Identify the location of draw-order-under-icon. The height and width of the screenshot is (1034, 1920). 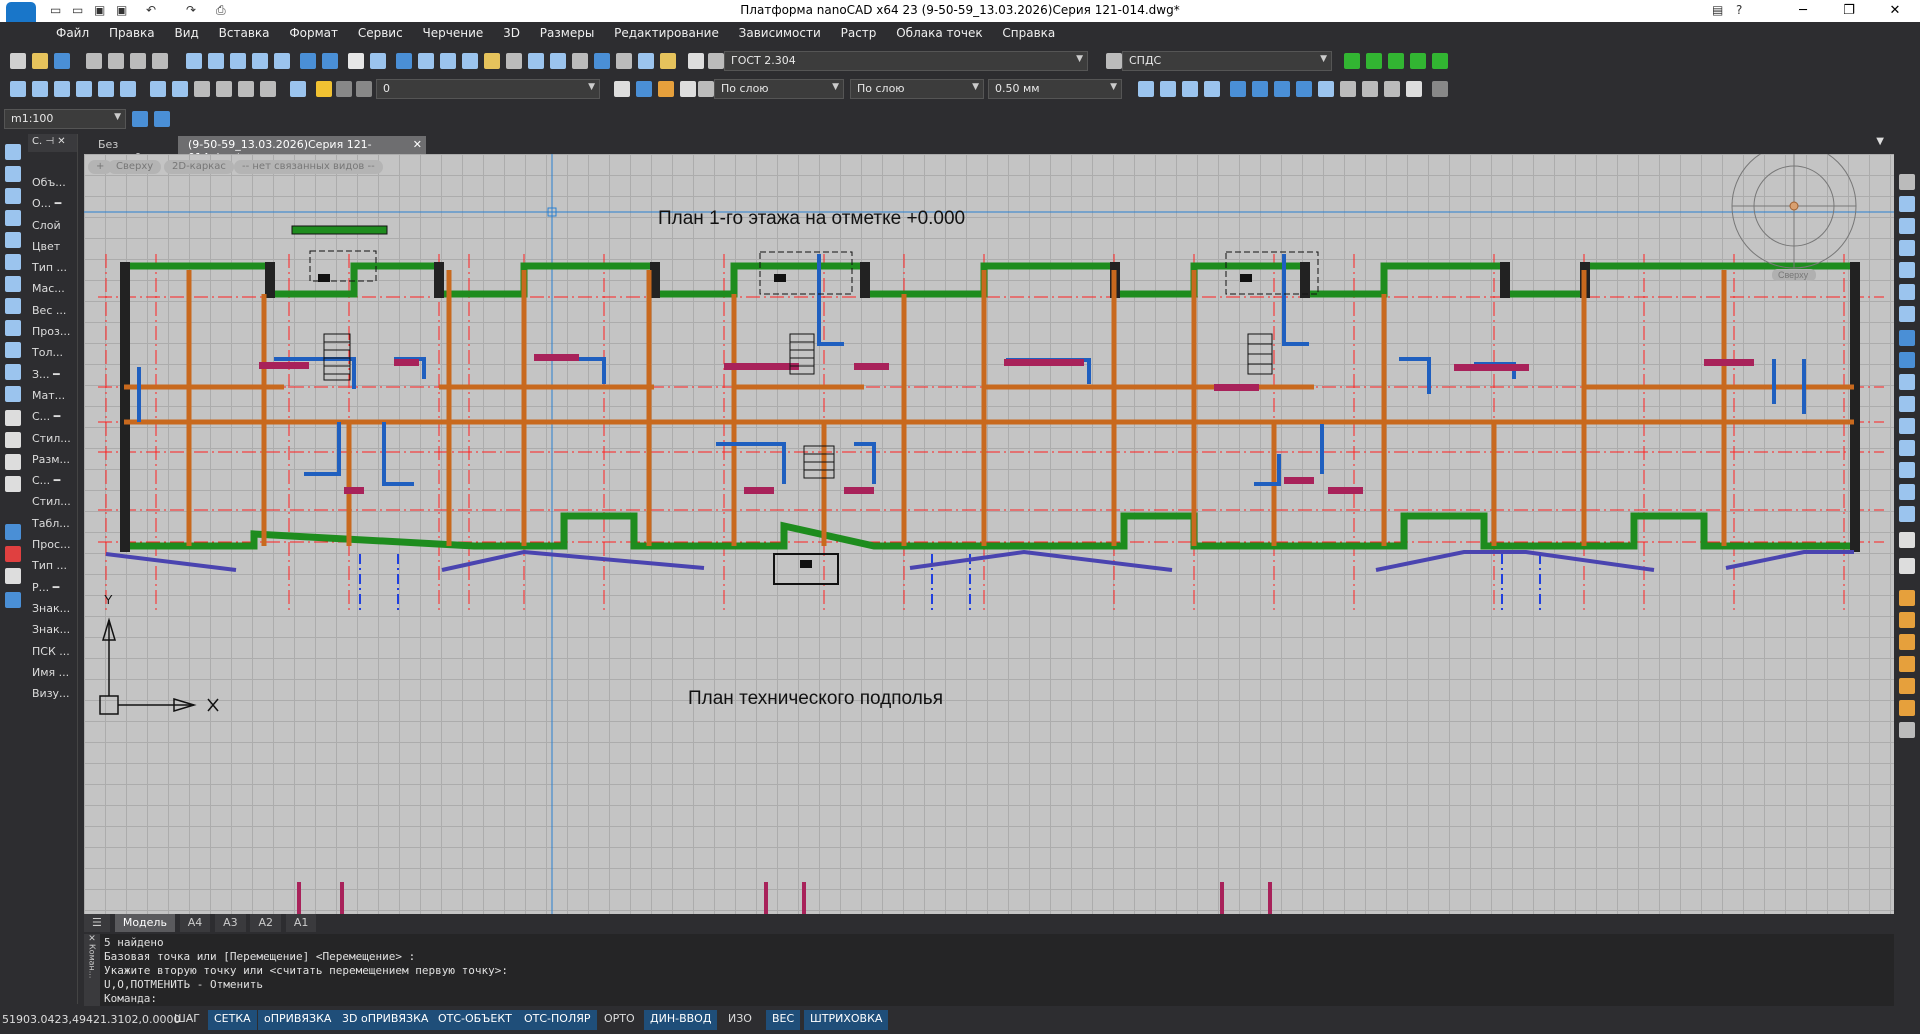
(1907, 664).